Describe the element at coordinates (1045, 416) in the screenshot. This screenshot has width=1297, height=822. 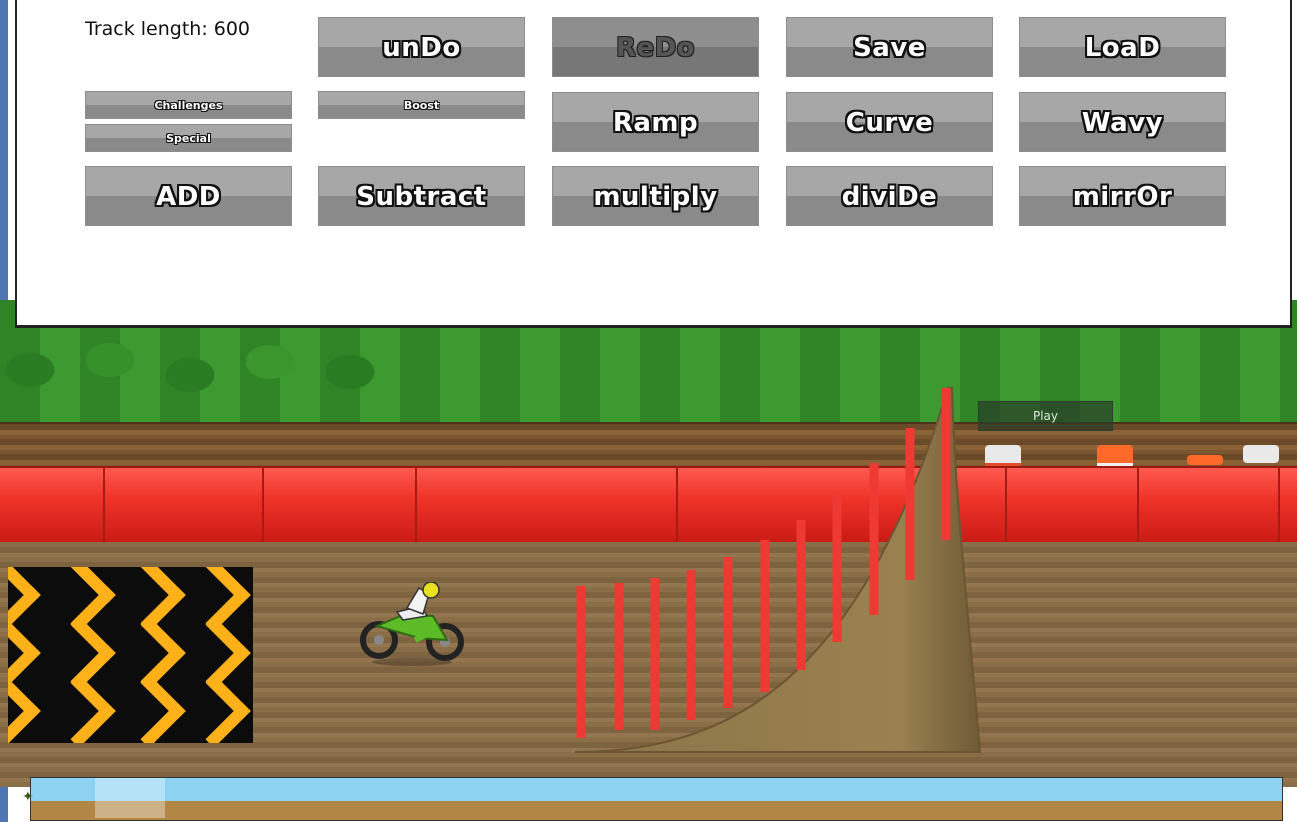
I see `play-button: Play` at that location.